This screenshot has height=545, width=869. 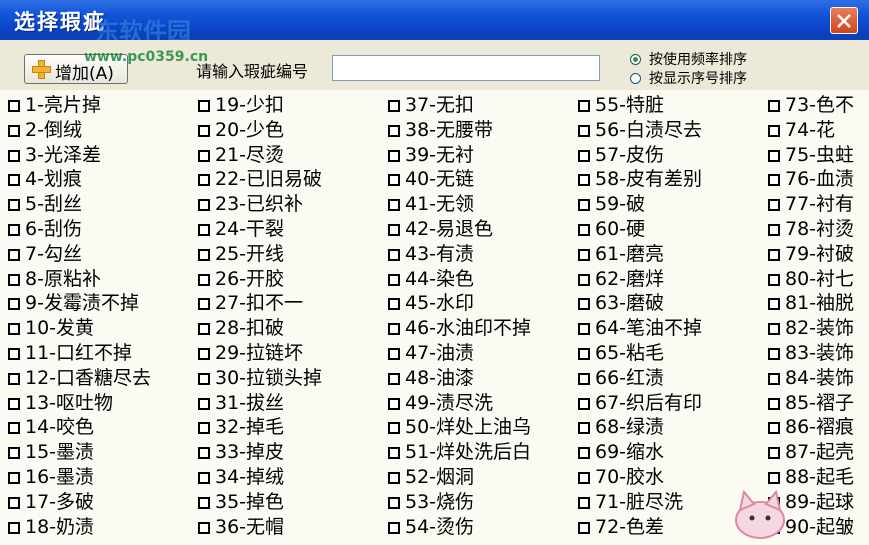 What do you see at coordinates (688, 59) in the screenshot?
I see `radio-sort-frequency: 按使用频率排序` at bounding box center [688, 59].